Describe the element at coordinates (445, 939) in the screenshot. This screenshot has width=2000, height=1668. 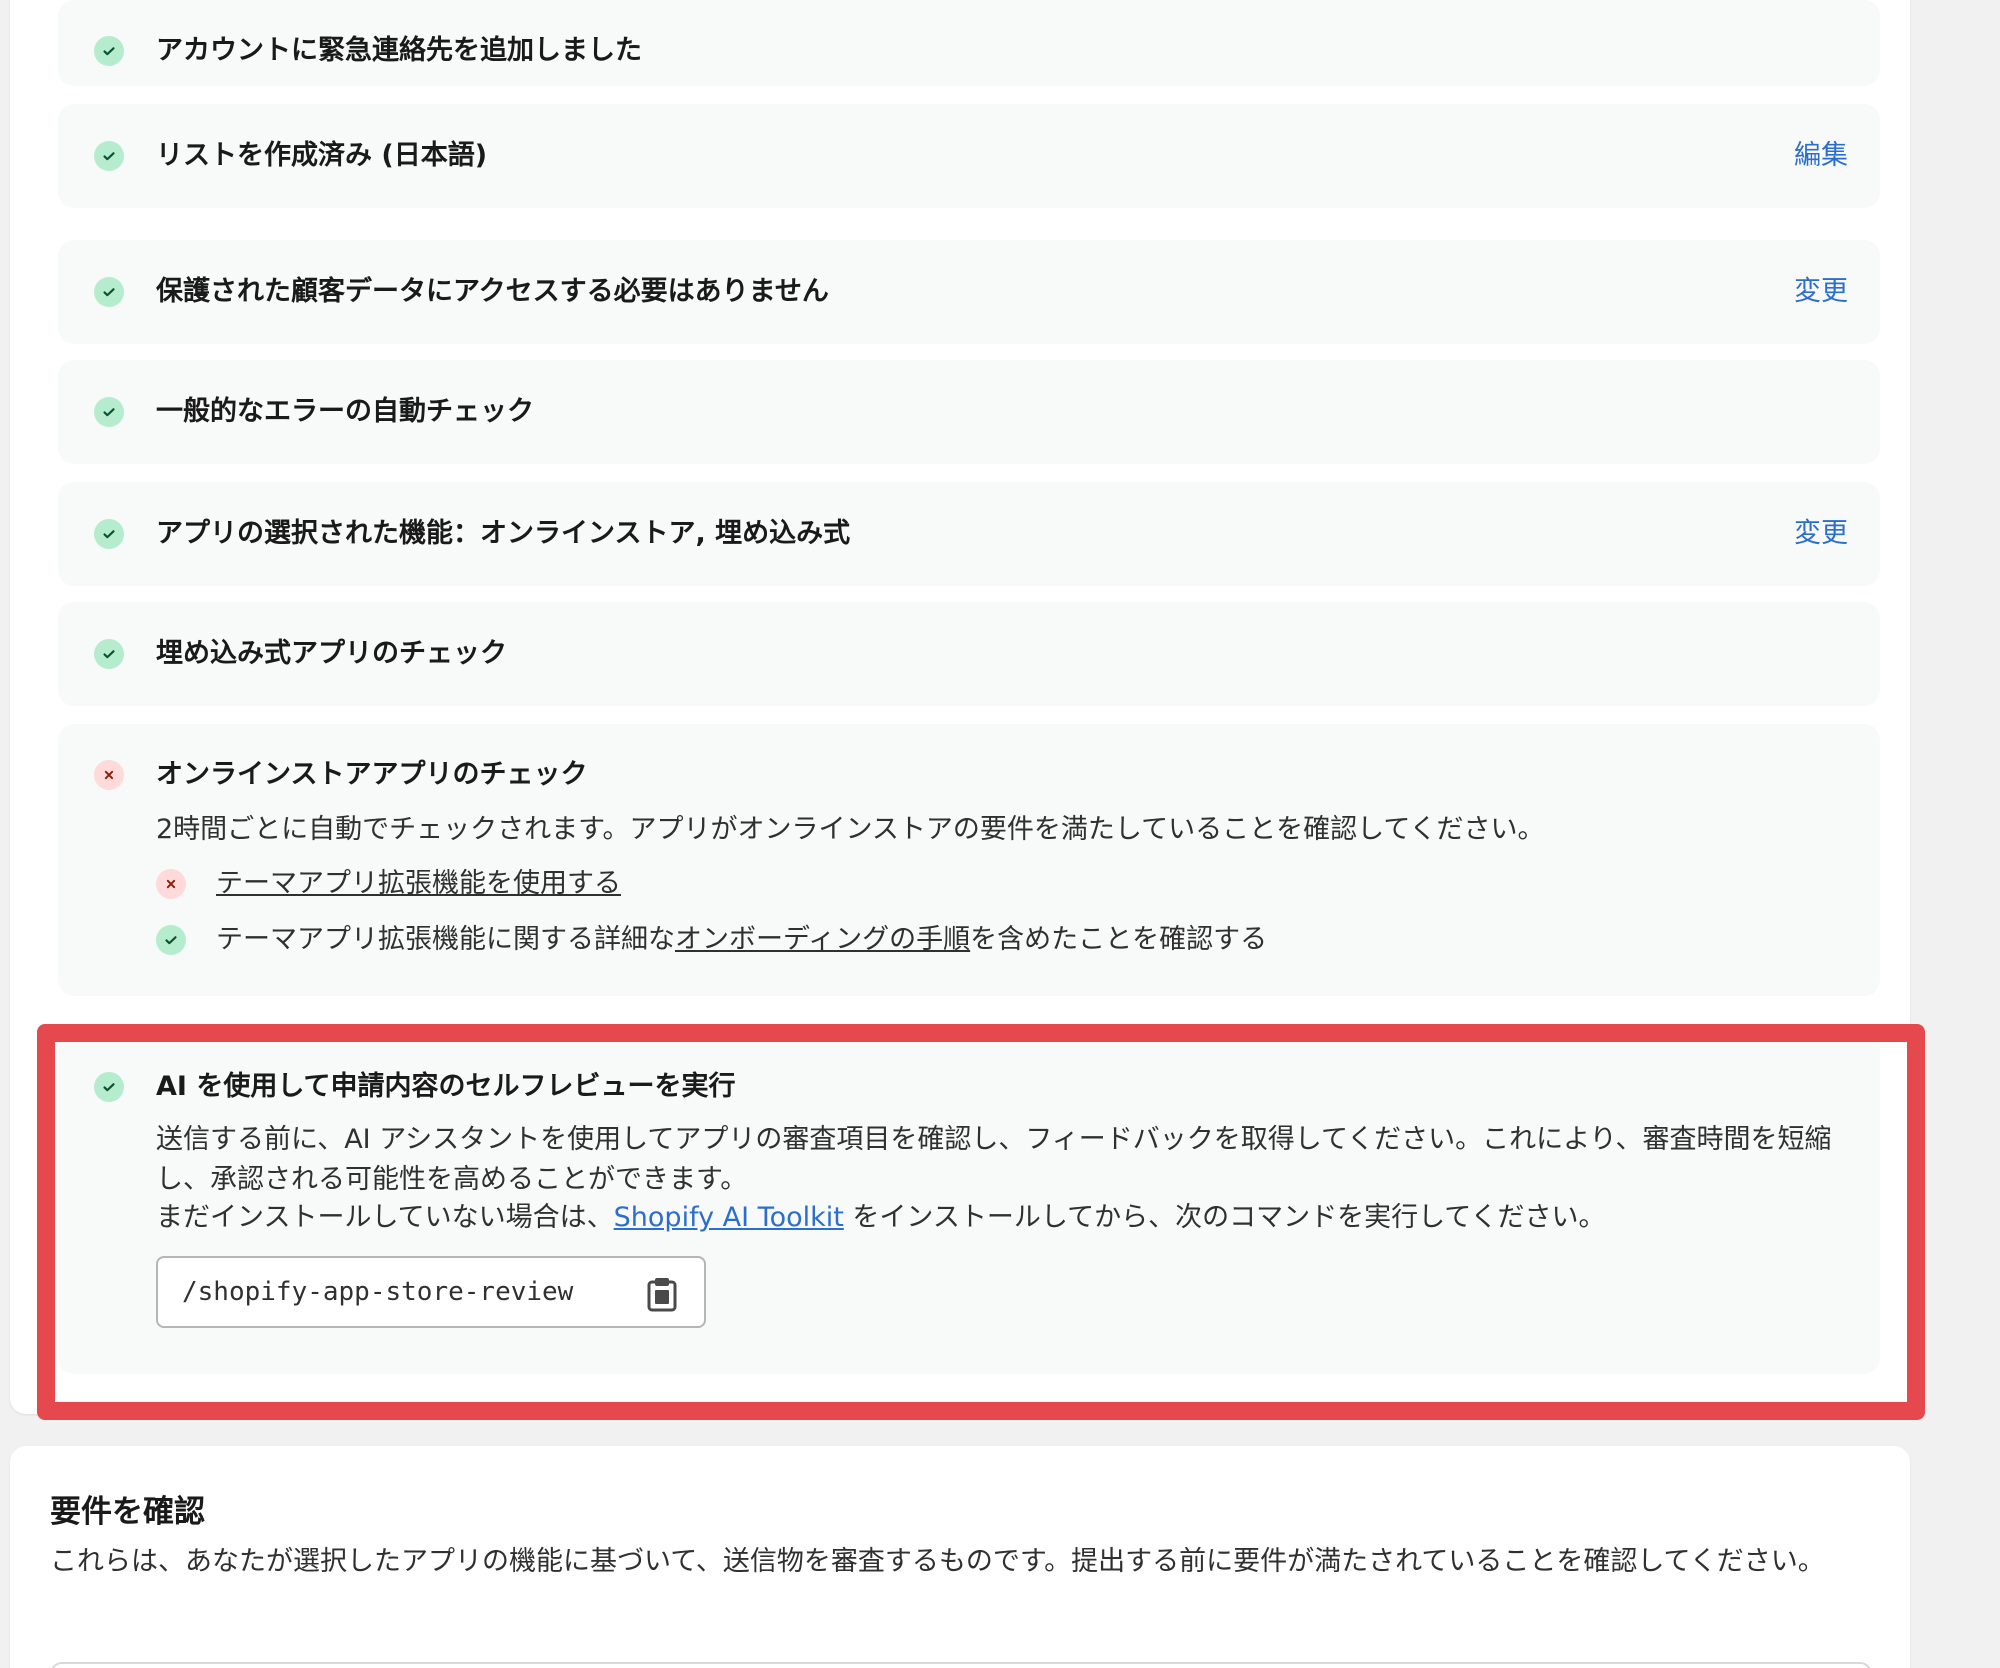
I see `sub-check-text: テーマアプリ拡張機能に関する詳細な` at that location.